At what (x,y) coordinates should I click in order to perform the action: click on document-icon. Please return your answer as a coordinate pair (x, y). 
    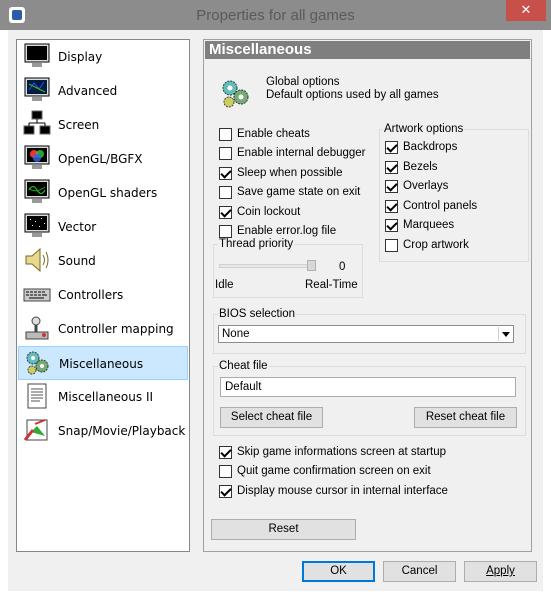
    Looking at the image, I should click on (37, 396).